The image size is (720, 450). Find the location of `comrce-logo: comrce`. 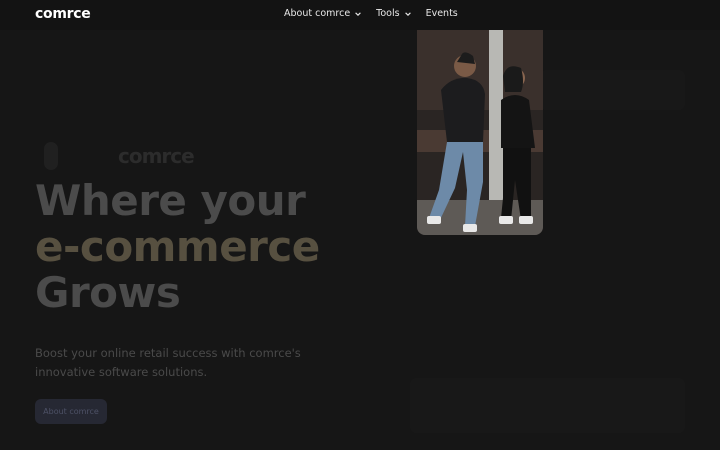

comrce-logo: comrce is located at coordinates (63, 14).